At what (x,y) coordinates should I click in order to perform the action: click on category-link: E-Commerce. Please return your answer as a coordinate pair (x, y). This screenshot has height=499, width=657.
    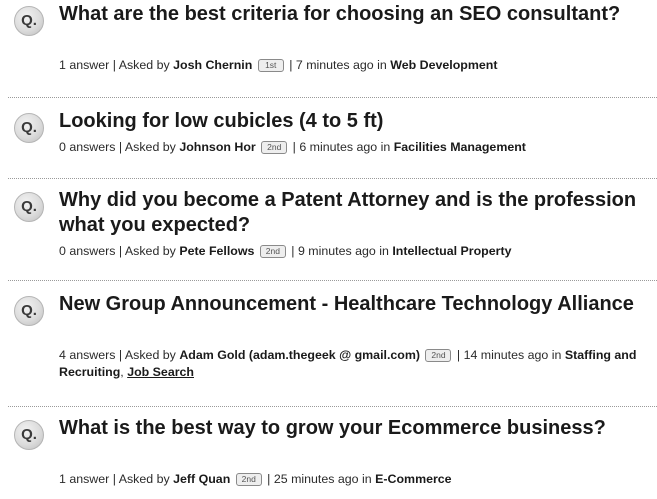
    Looking at the image, I should click on (413, 479).